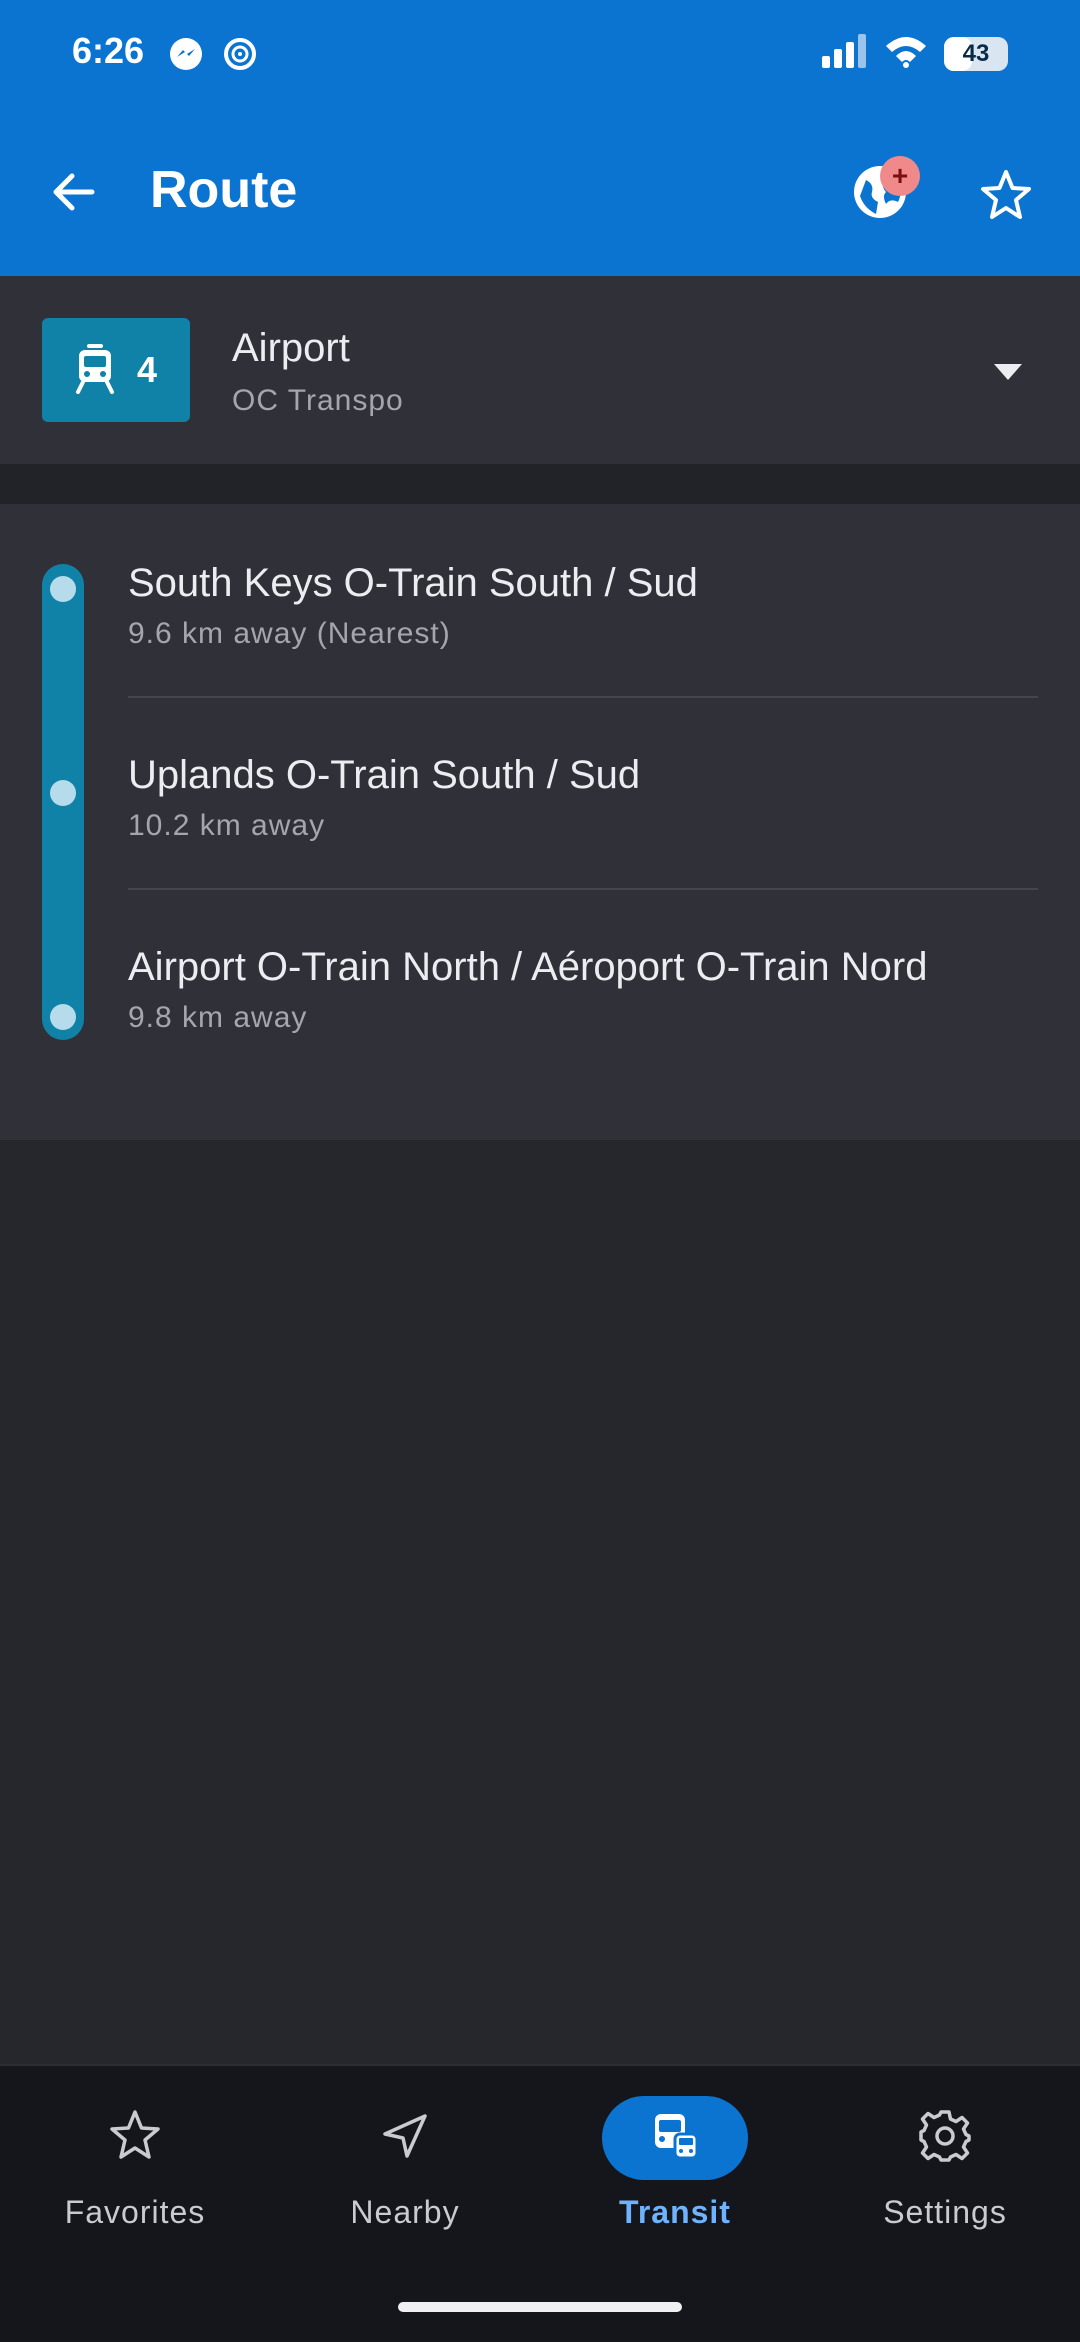 The image size is (1080, 2342). I want to click on nav-label: Transit, so click(675, 2212).